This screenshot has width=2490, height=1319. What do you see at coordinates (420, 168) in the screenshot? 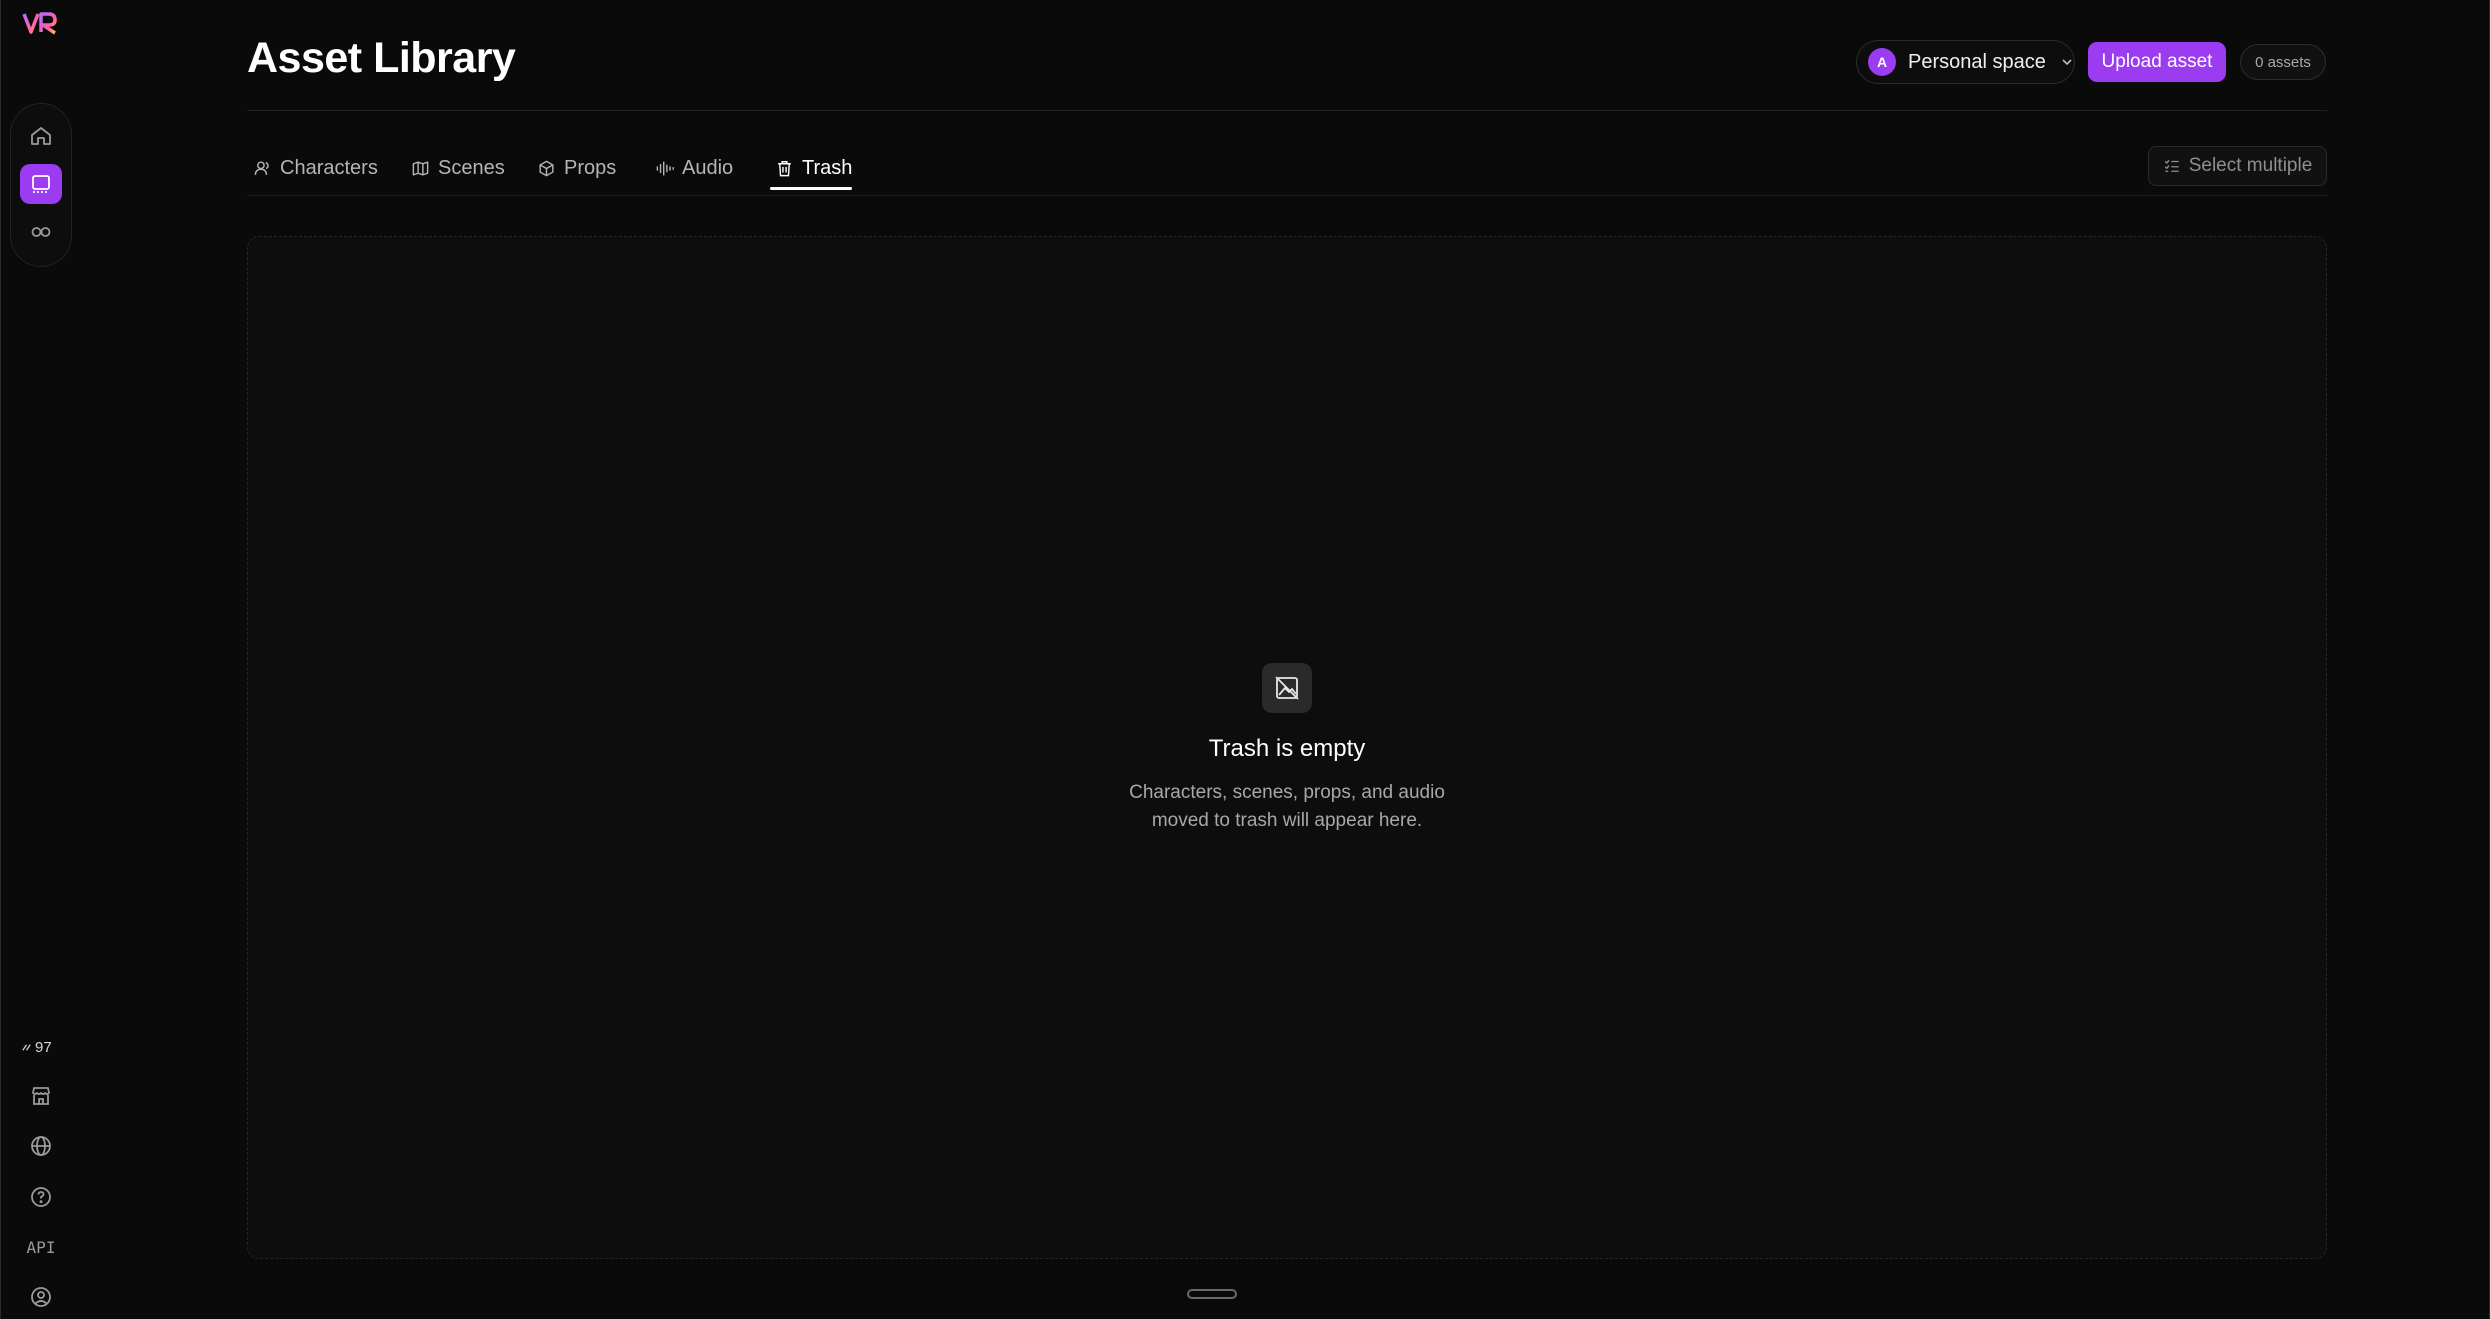
I see `map-icon` at bounding box center [420, 168].